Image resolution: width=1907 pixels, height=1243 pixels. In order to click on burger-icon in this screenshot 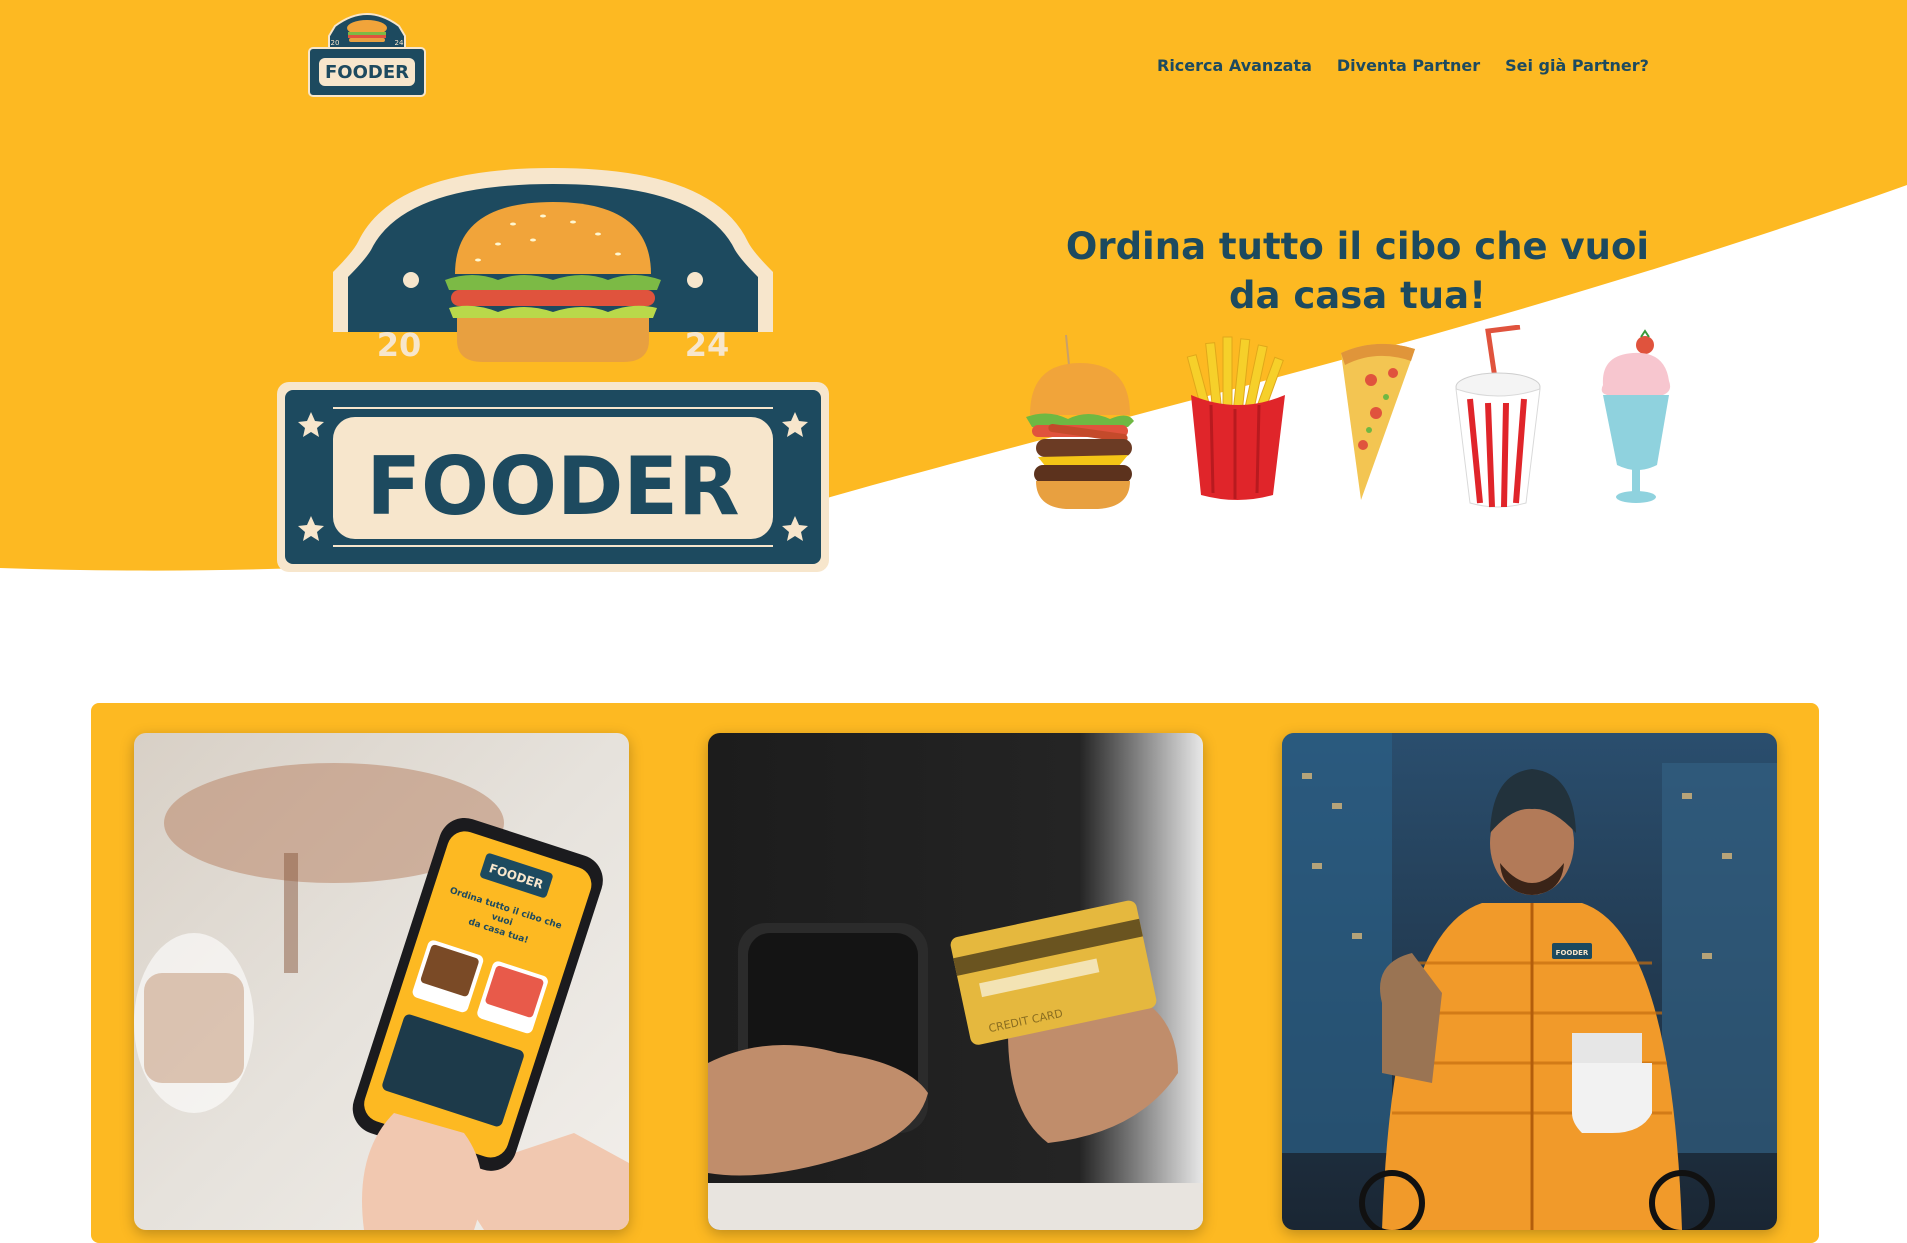, I will do `click(1080, 421)`.